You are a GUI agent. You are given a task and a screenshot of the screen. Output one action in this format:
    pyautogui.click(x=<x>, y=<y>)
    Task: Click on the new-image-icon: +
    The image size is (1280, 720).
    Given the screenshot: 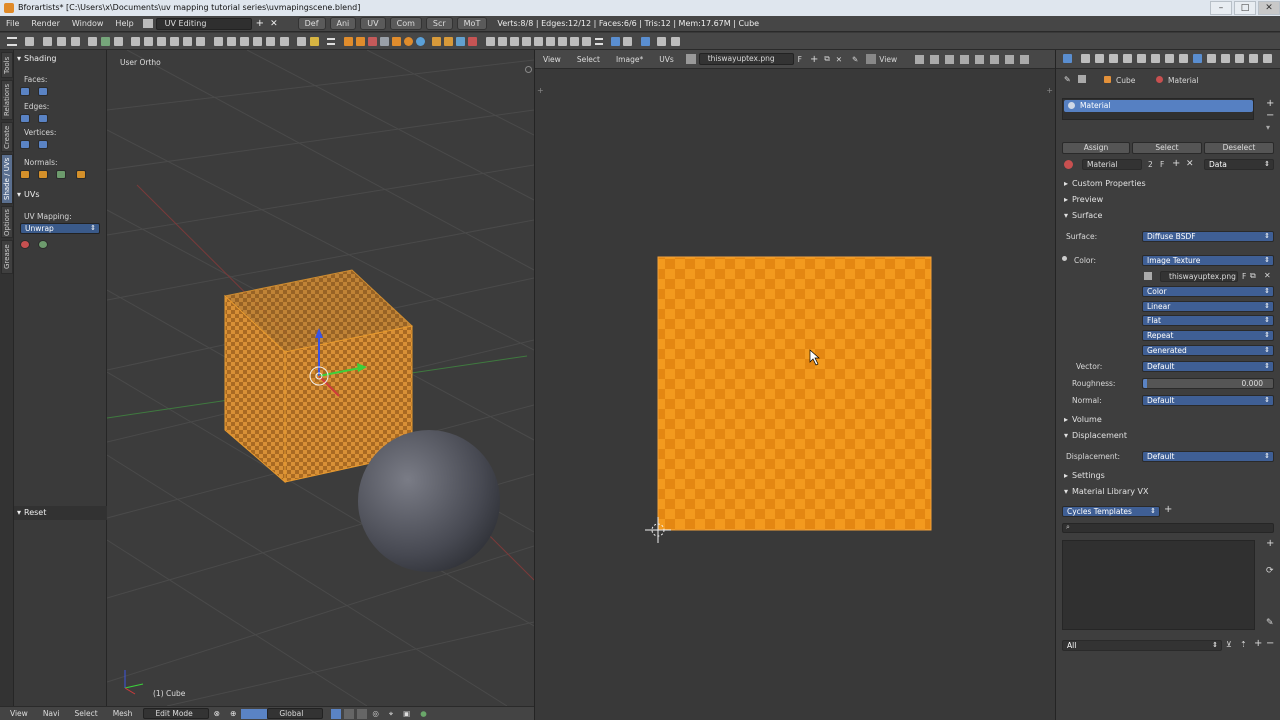 What is the action you would take?
    pyautogui.click(x=814, y=59)
    